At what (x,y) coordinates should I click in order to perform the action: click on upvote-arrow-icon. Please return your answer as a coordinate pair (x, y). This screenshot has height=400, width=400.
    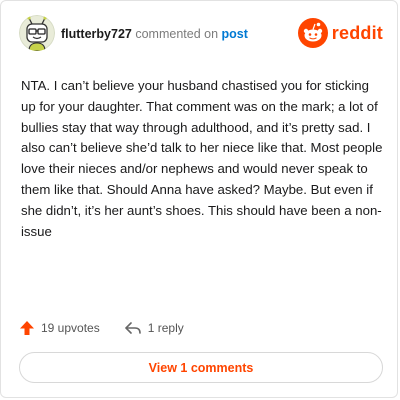
    Looking at the image, I should click on (27, 328).